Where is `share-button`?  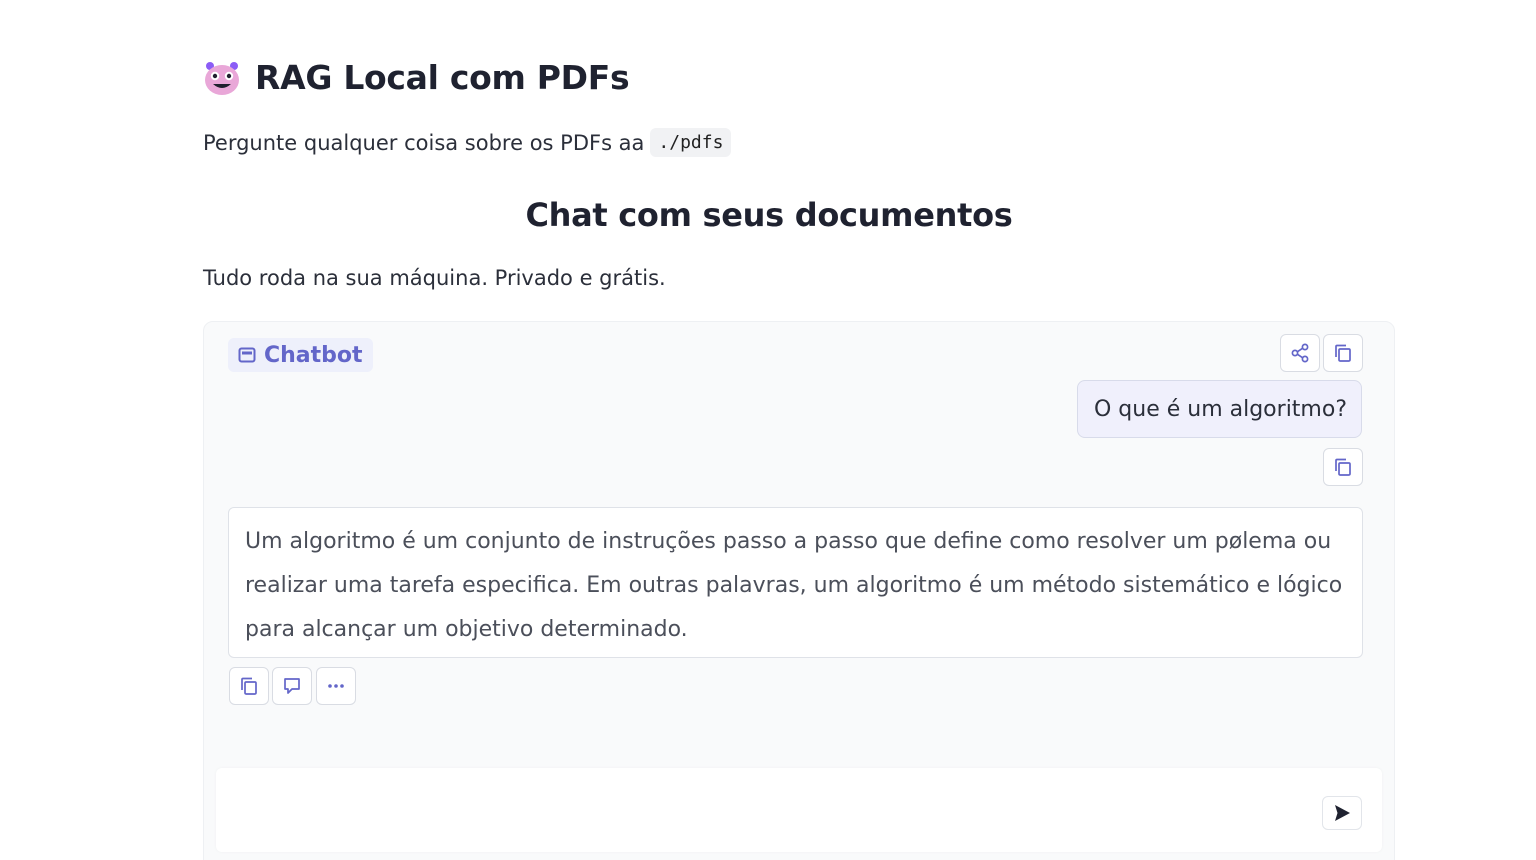
share-button is located at coordinates (1300, 353).